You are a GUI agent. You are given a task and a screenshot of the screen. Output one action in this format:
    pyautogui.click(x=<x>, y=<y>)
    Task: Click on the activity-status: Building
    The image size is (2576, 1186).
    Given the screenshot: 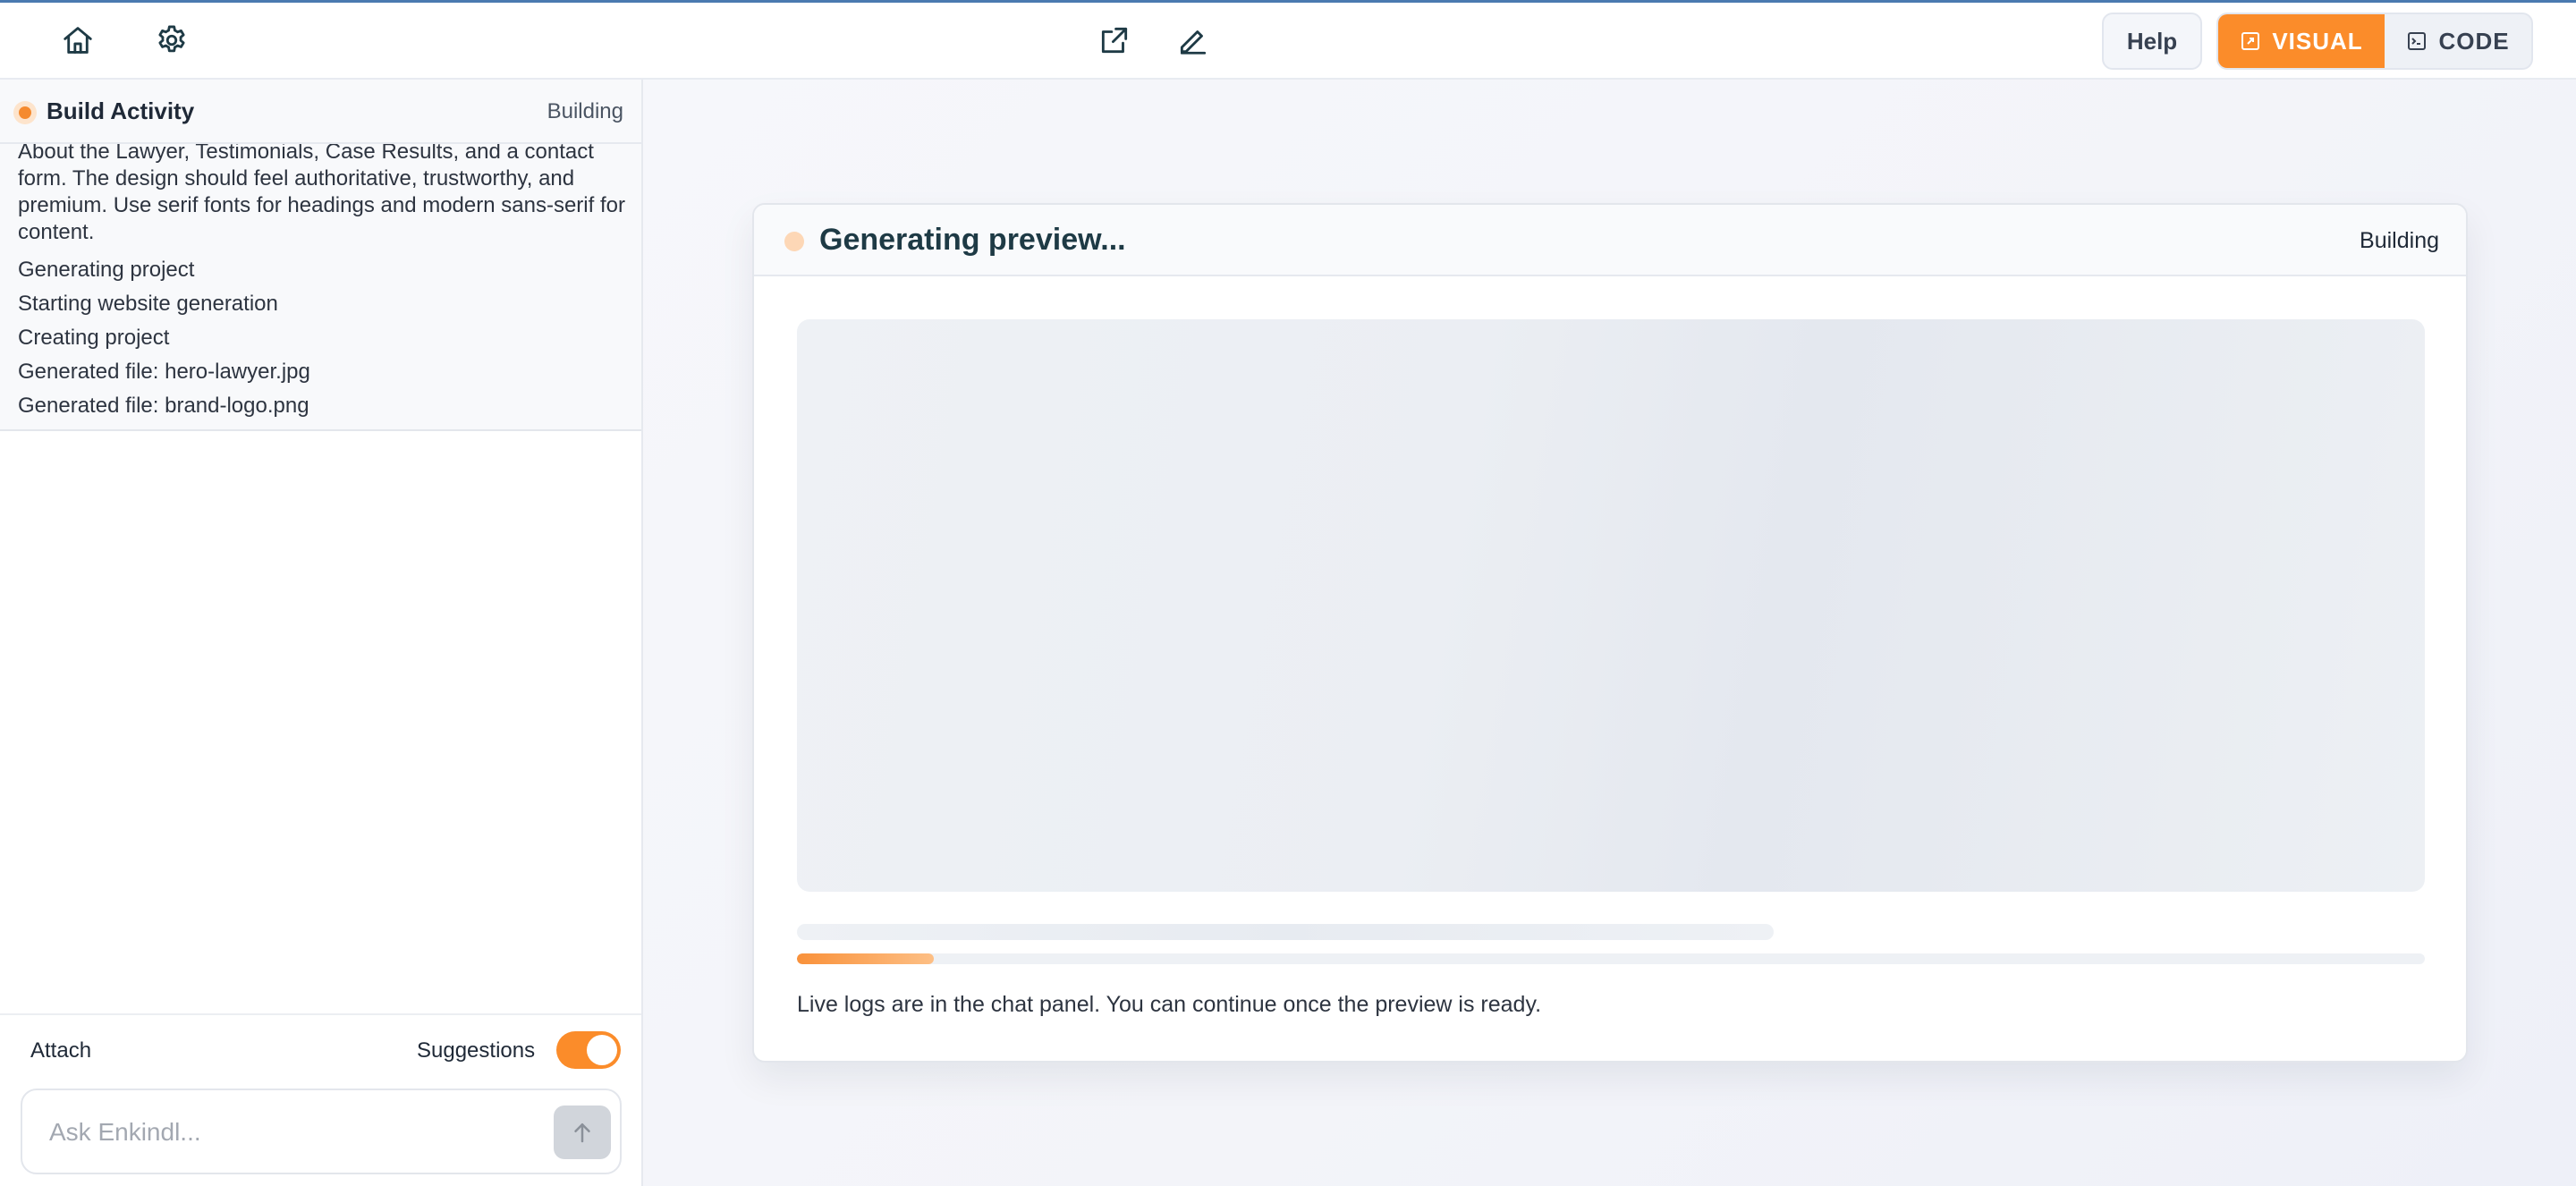 What is the action you would take?
    pyautogui.click(x=585, y=111)
    